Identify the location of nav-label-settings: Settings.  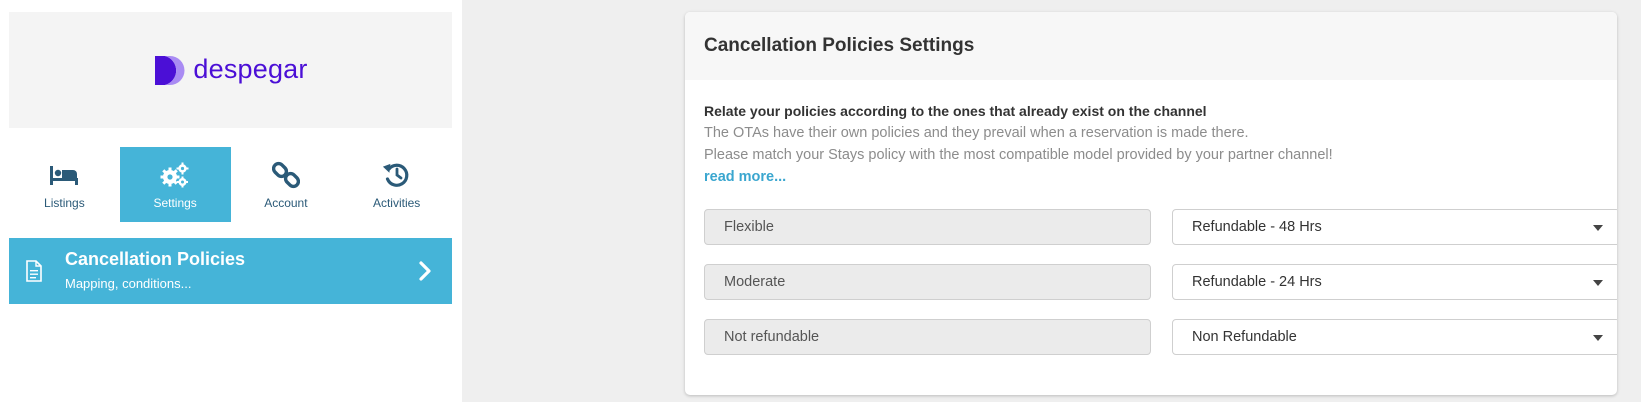
(175, 202).